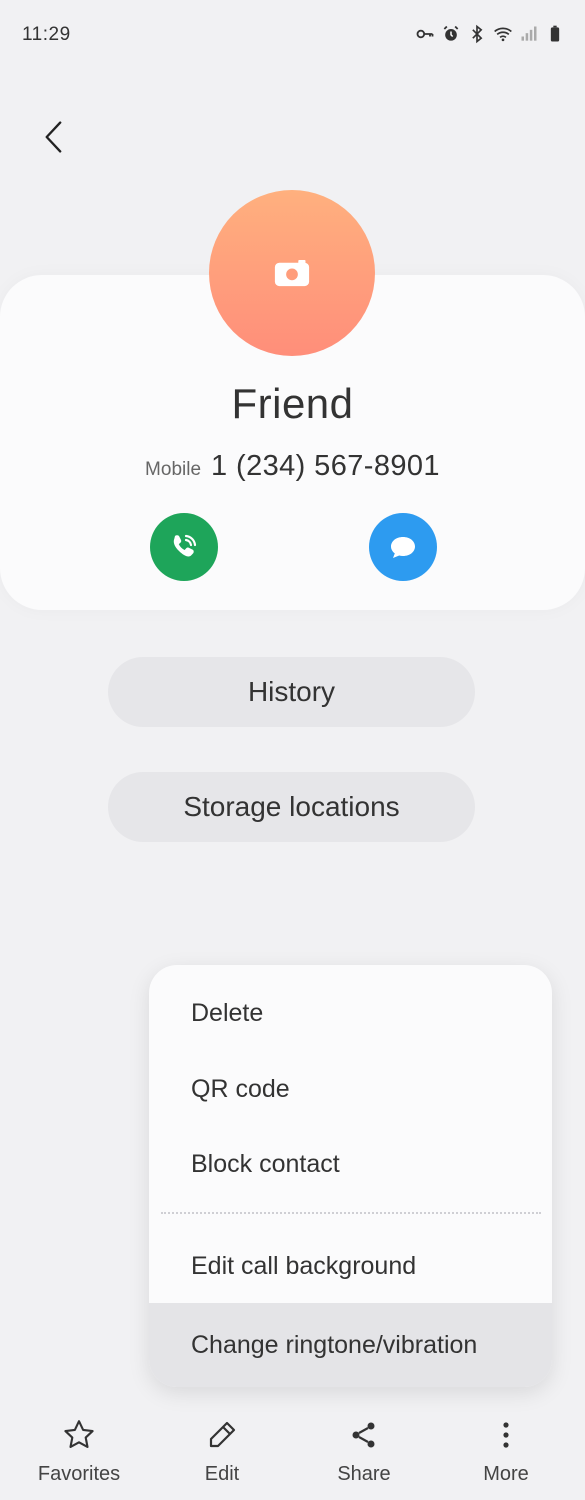 The width and height of the screenshot is (585, 1500). I want to click on call-button, so click(184, 547).